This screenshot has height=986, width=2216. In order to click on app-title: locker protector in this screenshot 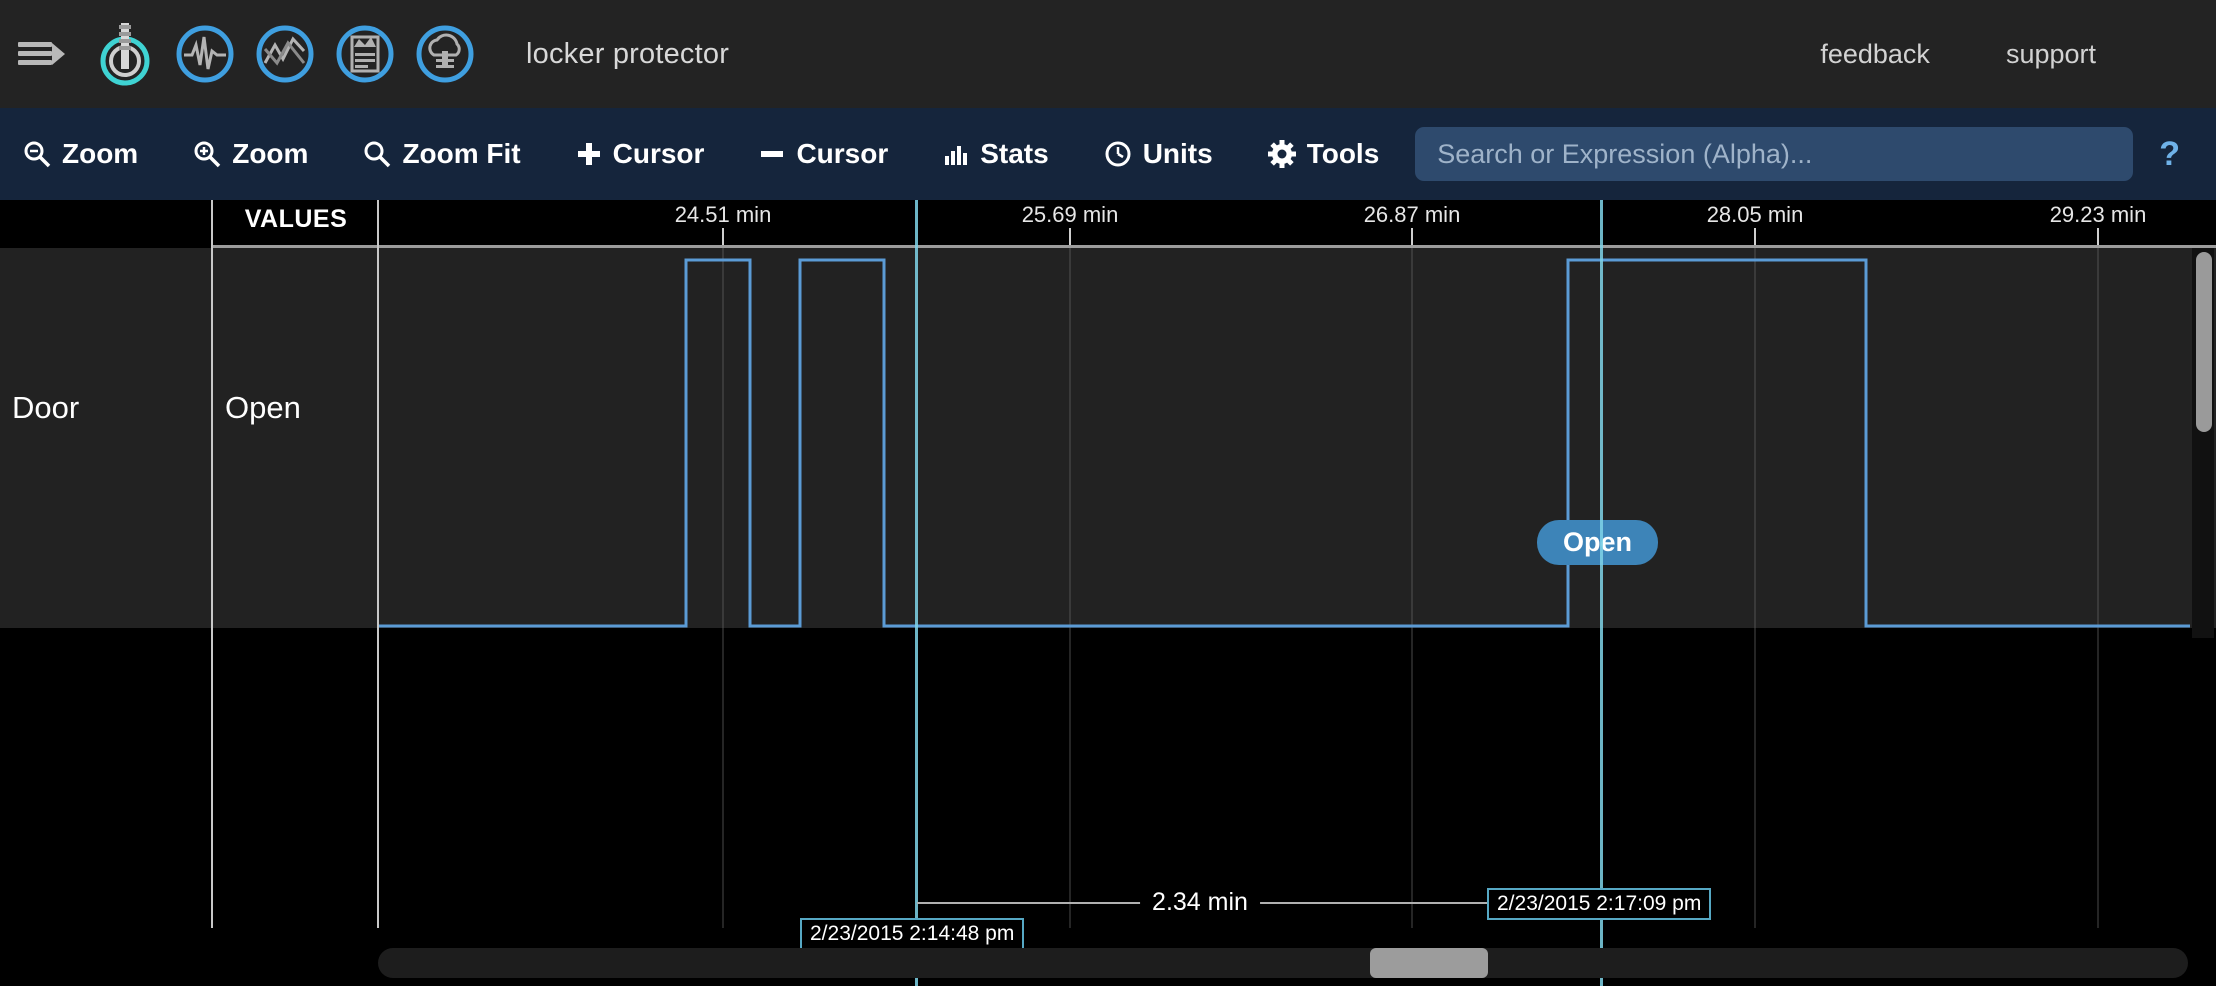, I will do `click(628, 53)`.